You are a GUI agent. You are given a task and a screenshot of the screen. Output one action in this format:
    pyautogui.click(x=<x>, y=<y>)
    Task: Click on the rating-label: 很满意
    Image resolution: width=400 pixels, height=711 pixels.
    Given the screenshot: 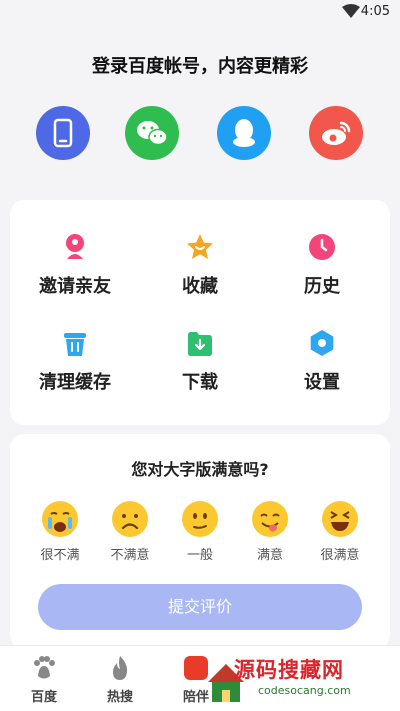 What is the action you would take?
    pyautogui.click(x=340, y=555)
    